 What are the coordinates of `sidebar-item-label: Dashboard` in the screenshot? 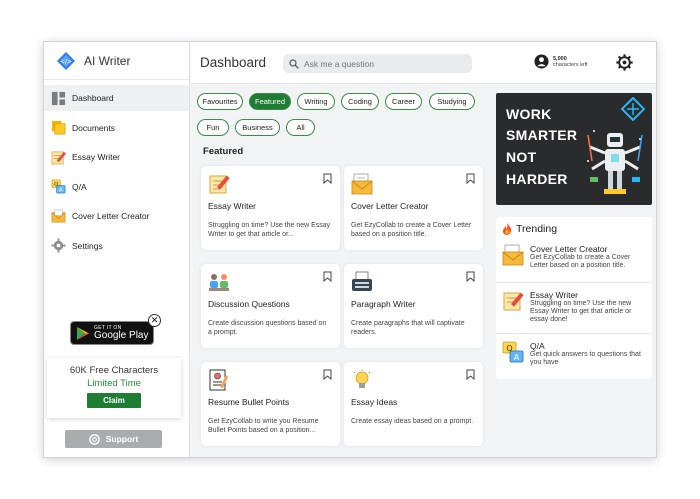 It's located at (93, 98).